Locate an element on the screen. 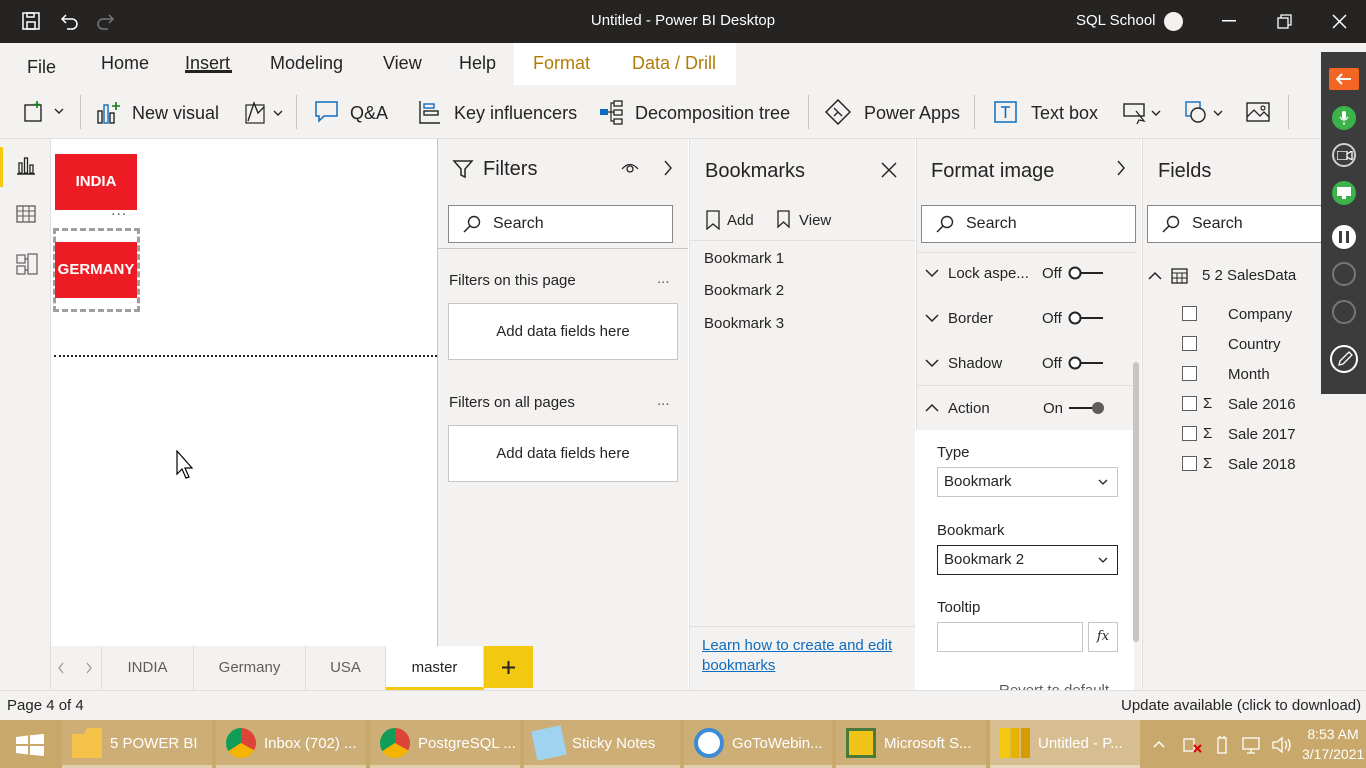 Image resolution: width=1366 pixels, height=768 pixels. table-name: 5 2 SalesData is located at coordinates (1249, 275).